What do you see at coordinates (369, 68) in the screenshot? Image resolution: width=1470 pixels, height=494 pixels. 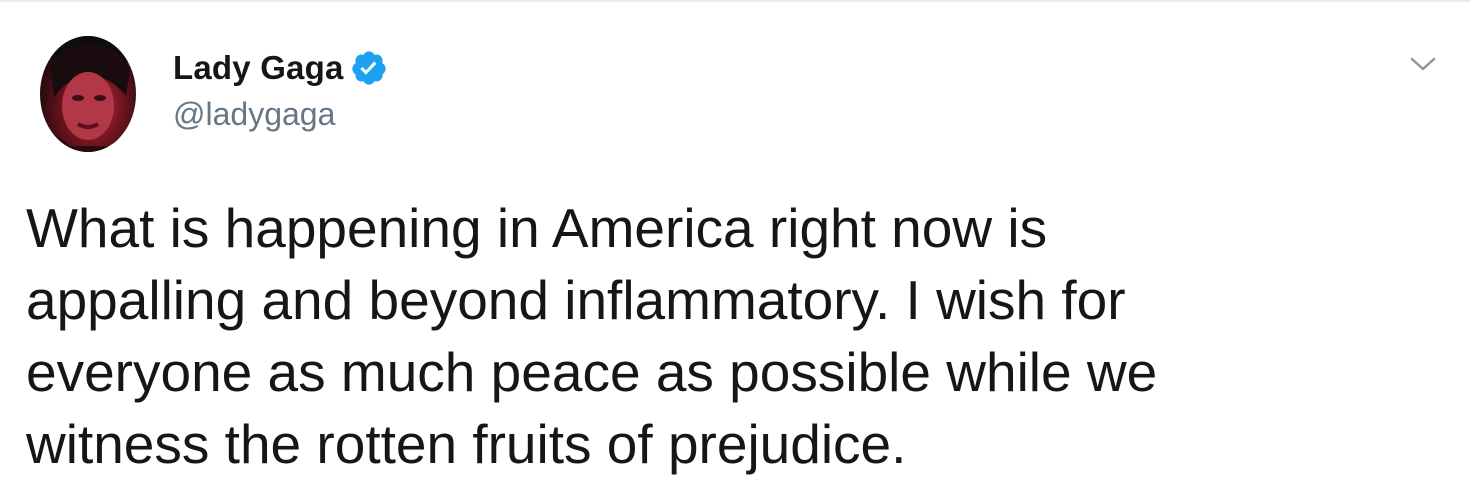 I see `verified-badge-icon` at bounding box center [369, 68].